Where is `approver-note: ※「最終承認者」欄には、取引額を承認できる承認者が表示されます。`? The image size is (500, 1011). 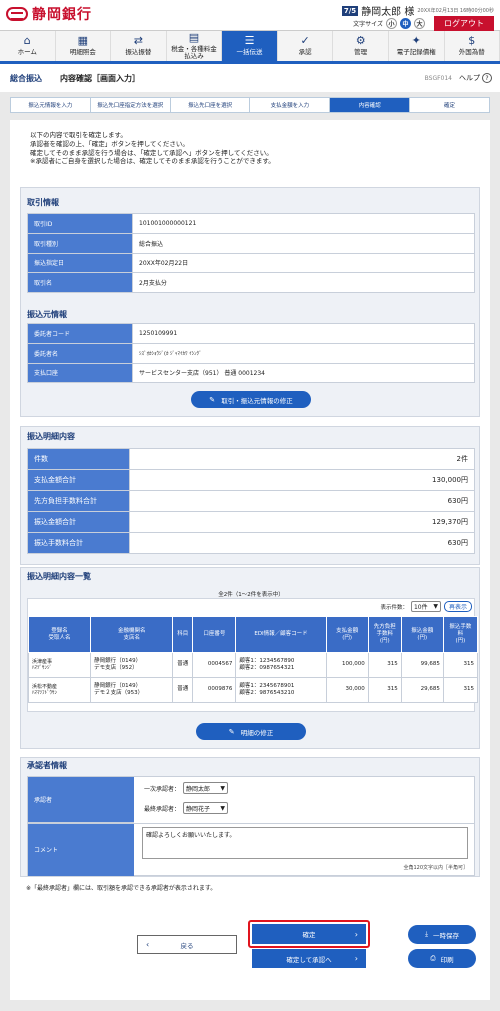 approver-note: ※「最終承認者」欄には、取引額を承認できる承認者が表示されます。 is located at coordinates (121, 888).